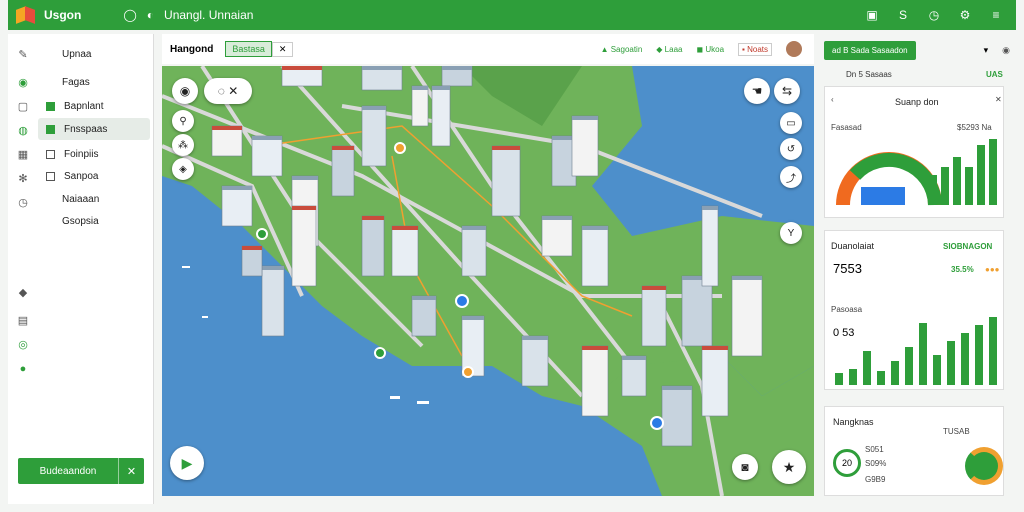  Describe the element at coordinates (984, 466) in the screenshot. I see `chat-fab` at that location.